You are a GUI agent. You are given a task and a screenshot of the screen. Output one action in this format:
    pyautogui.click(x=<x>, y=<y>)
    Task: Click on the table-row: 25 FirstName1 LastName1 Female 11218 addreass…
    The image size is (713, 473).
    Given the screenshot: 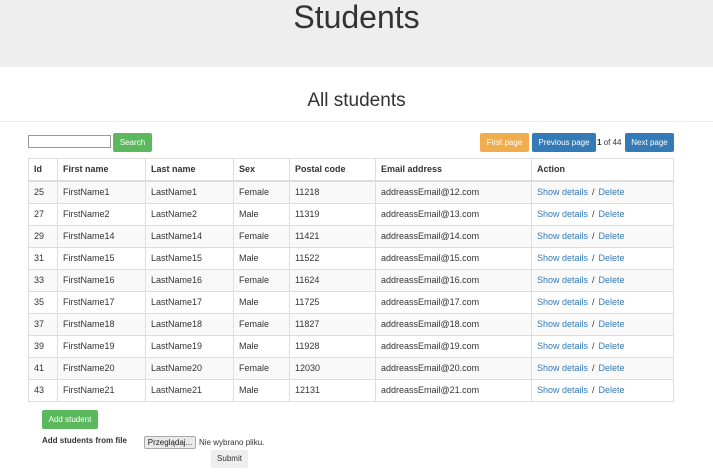 What is the action you would take?
    pyautogui.click(x=351, y=192)
    